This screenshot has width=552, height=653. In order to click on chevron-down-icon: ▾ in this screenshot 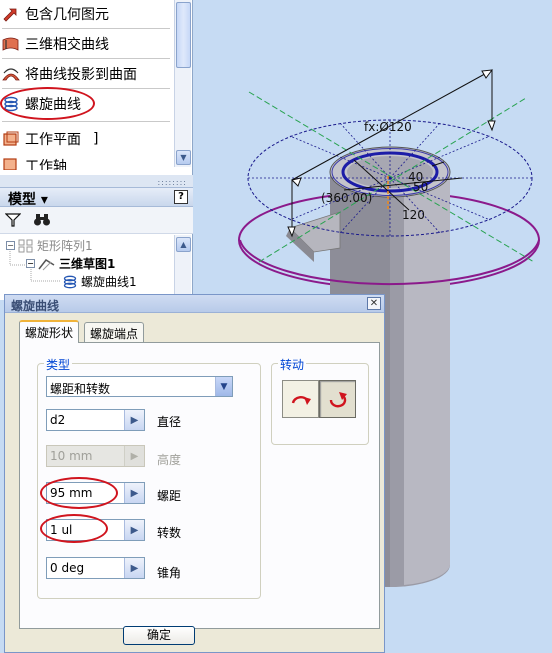, I will do `click(44, 200)`.